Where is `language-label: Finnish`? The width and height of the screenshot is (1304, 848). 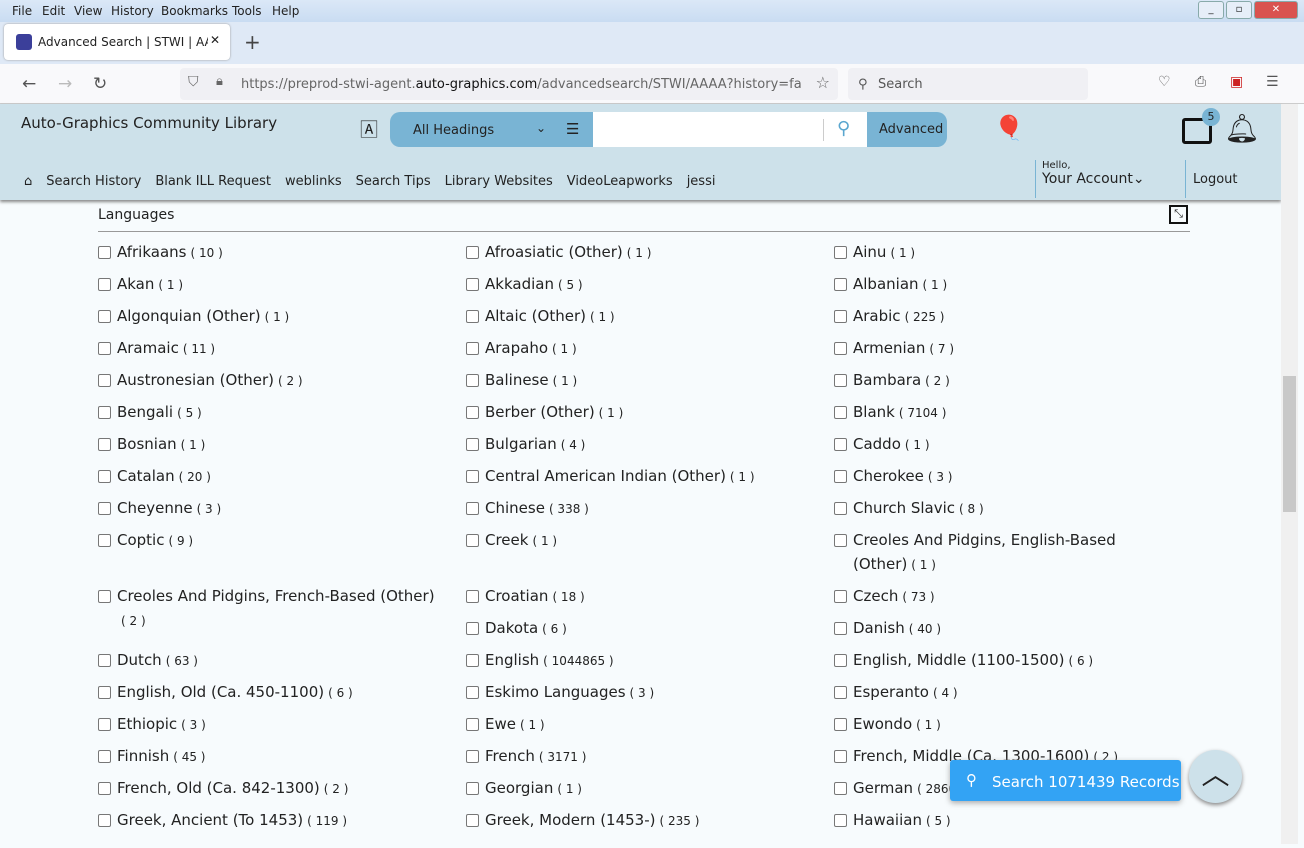 language-label: Finnish is located at coordinates (143, 756).